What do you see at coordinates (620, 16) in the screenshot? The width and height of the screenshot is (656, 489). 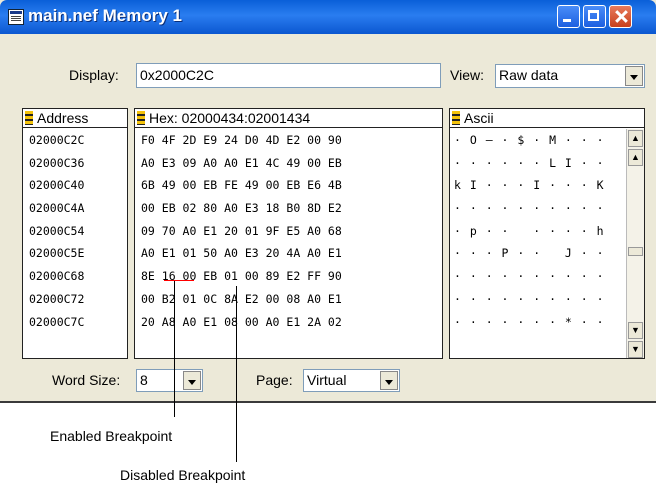 I see `close-button` at bounding box center [620, 16].